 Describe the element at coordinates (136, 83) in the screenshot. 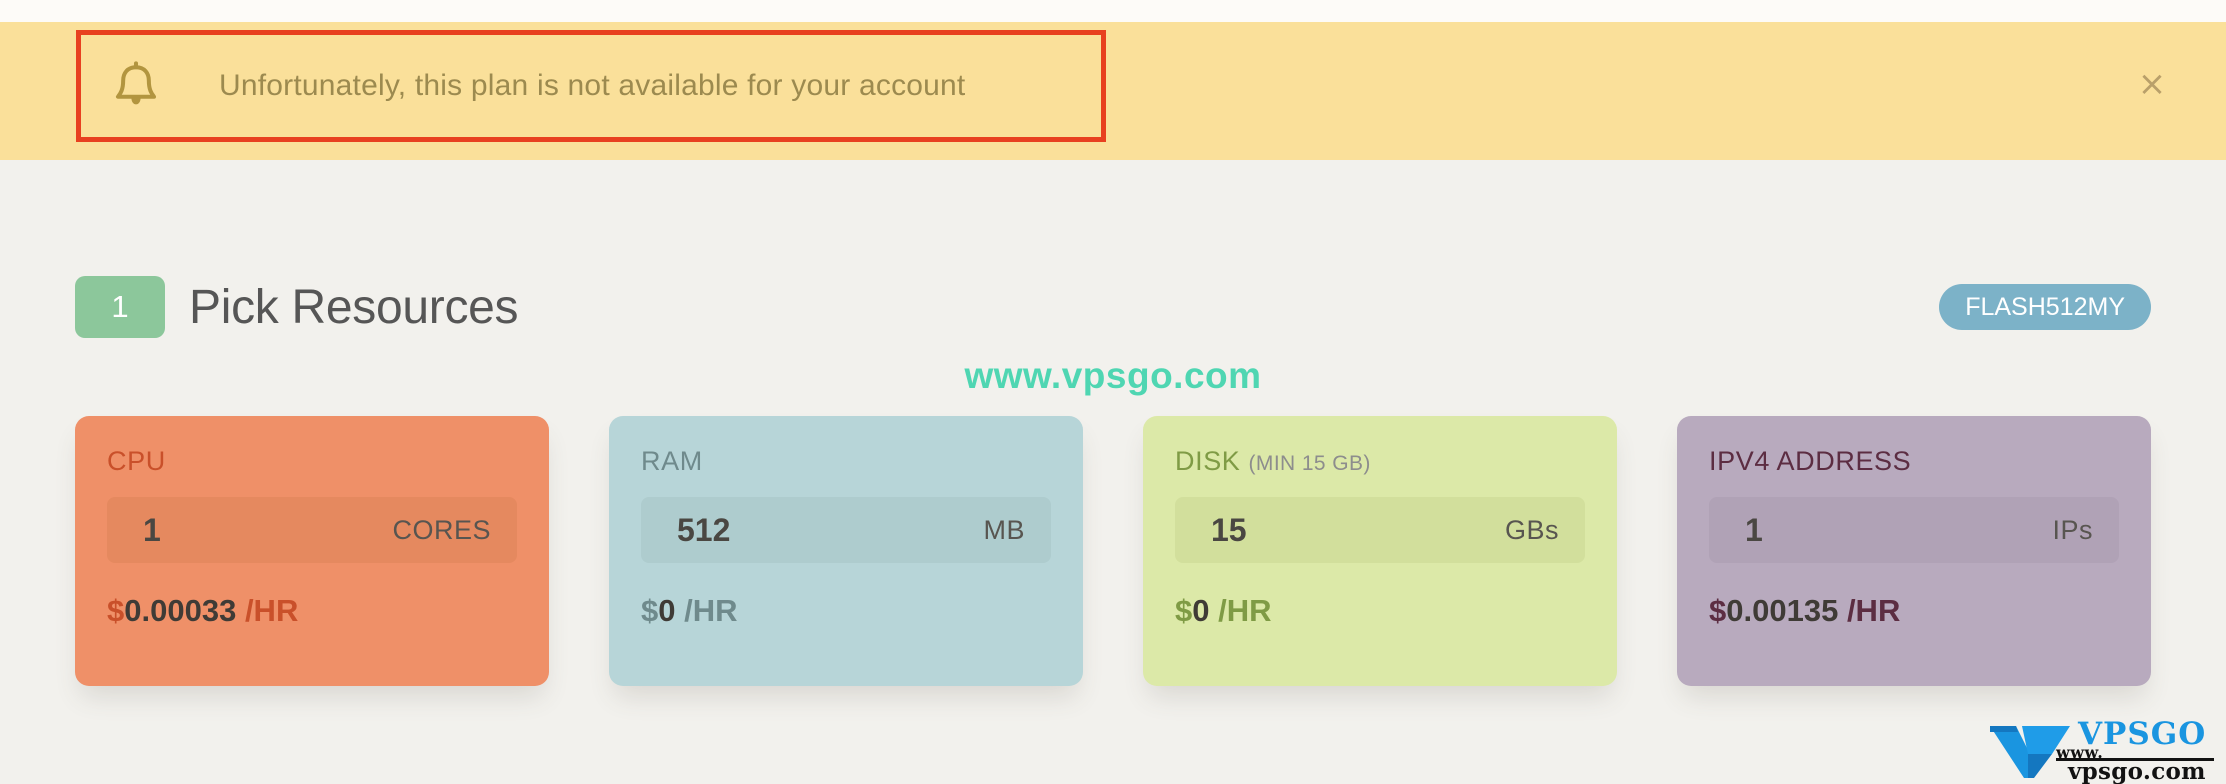

I see `bell-icon` at that location.